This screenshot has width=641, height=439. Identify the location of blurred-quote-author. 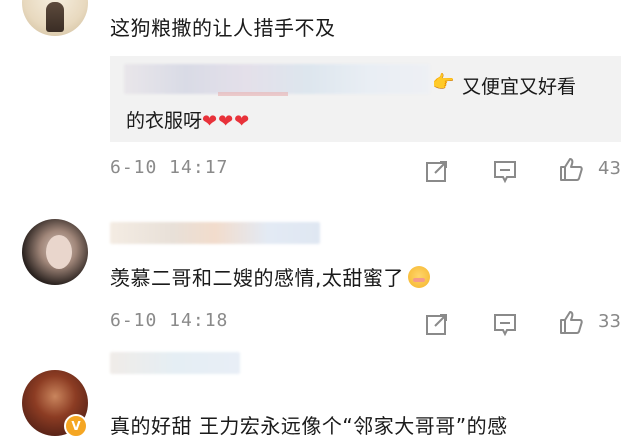
(277, 79).